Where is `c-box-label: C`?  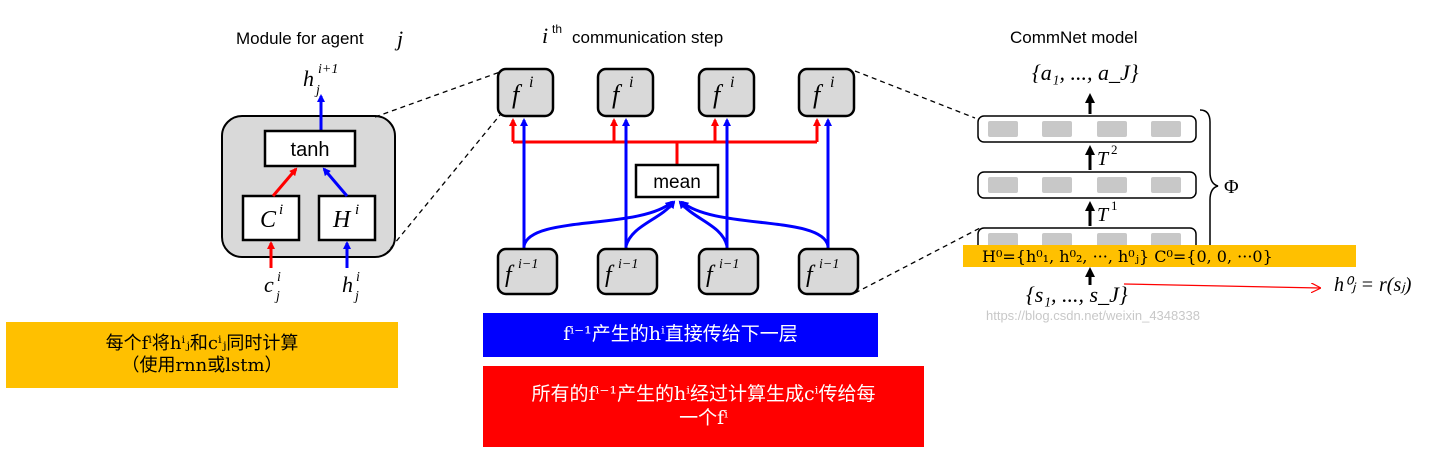 c-box-label: C is located at coordinates (268, 220).